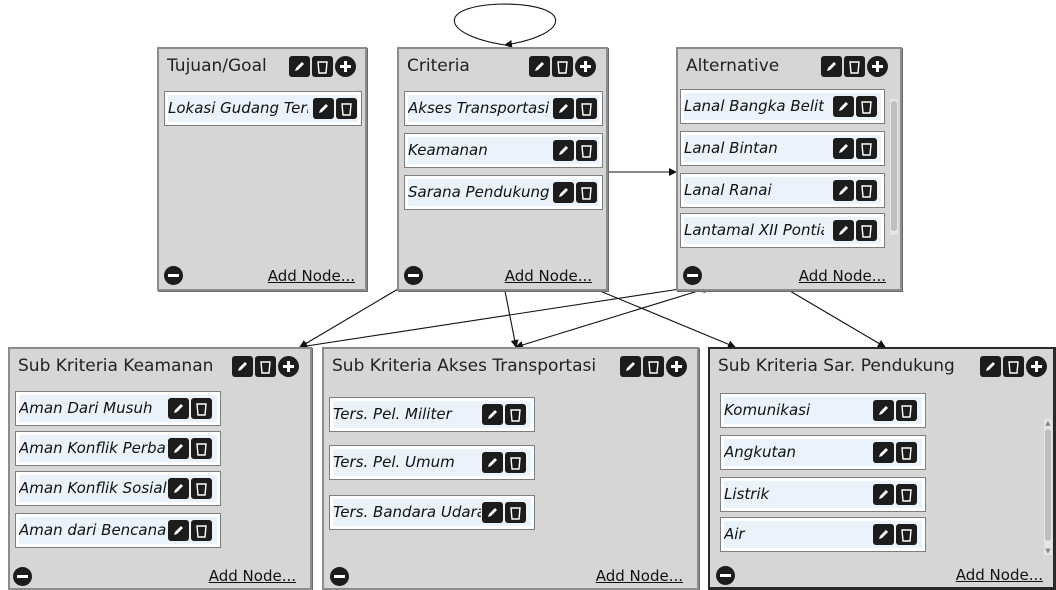 Image resolution: width=1056 pixels, height=590 pixels. Describe the element at coordinates (432, 462) in the screenshot. I see `list-item: Ters. Pel. Umum` at that location.